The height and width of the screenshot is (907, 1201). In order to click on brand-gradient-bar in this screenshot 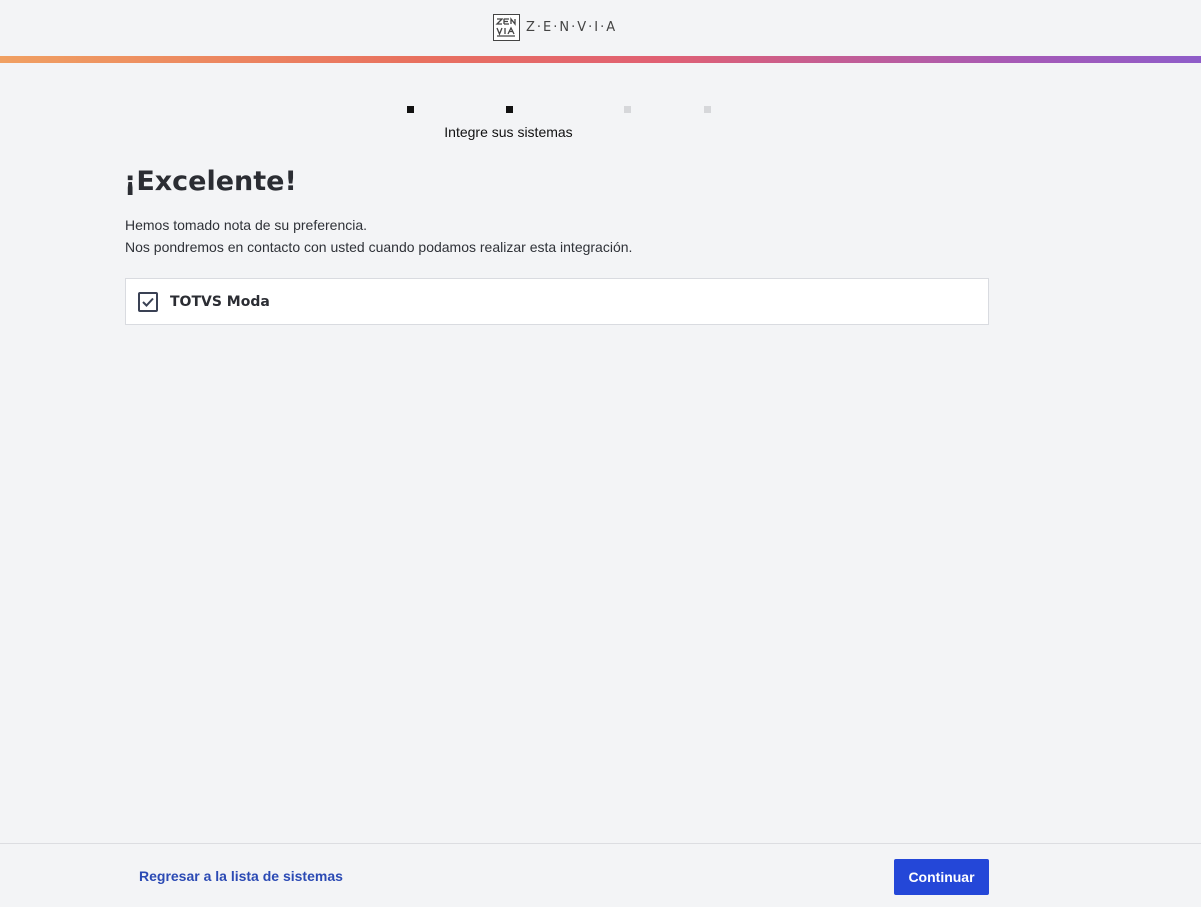, I will do `click(600, 59)`.